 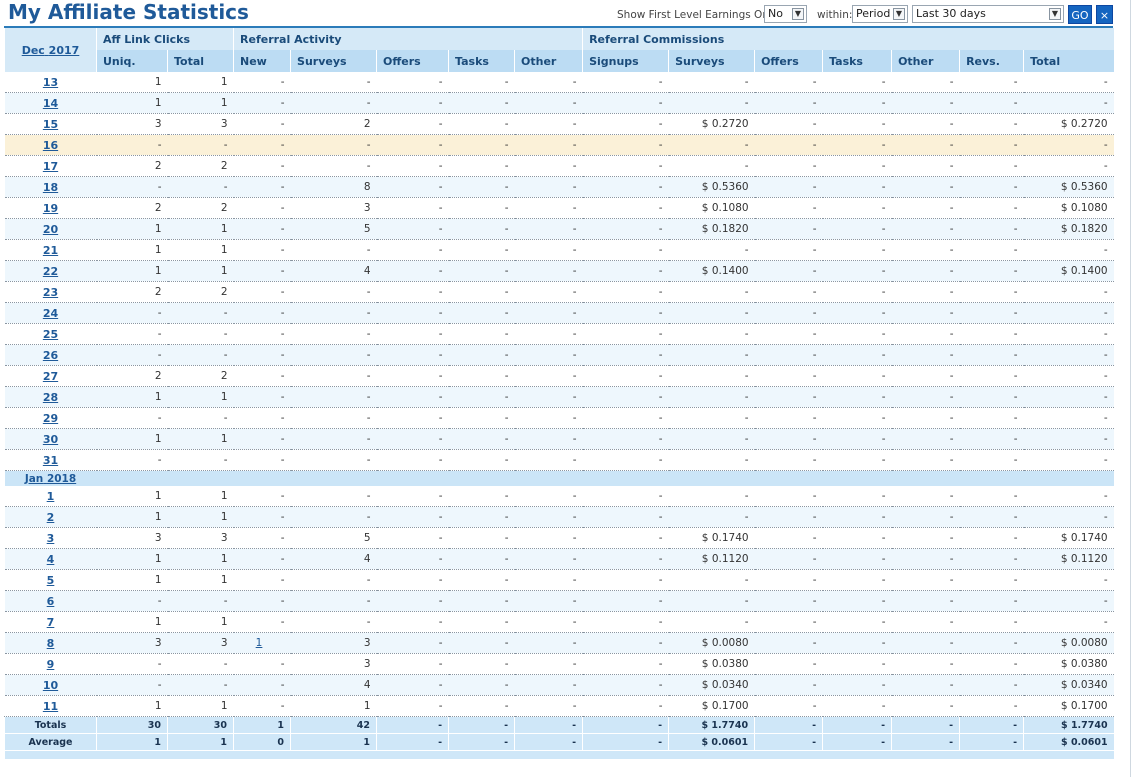 What do you see at coordinates (50, 229) in the screenshot?
I see `day-link: 20` at bounding box center [50, 229].